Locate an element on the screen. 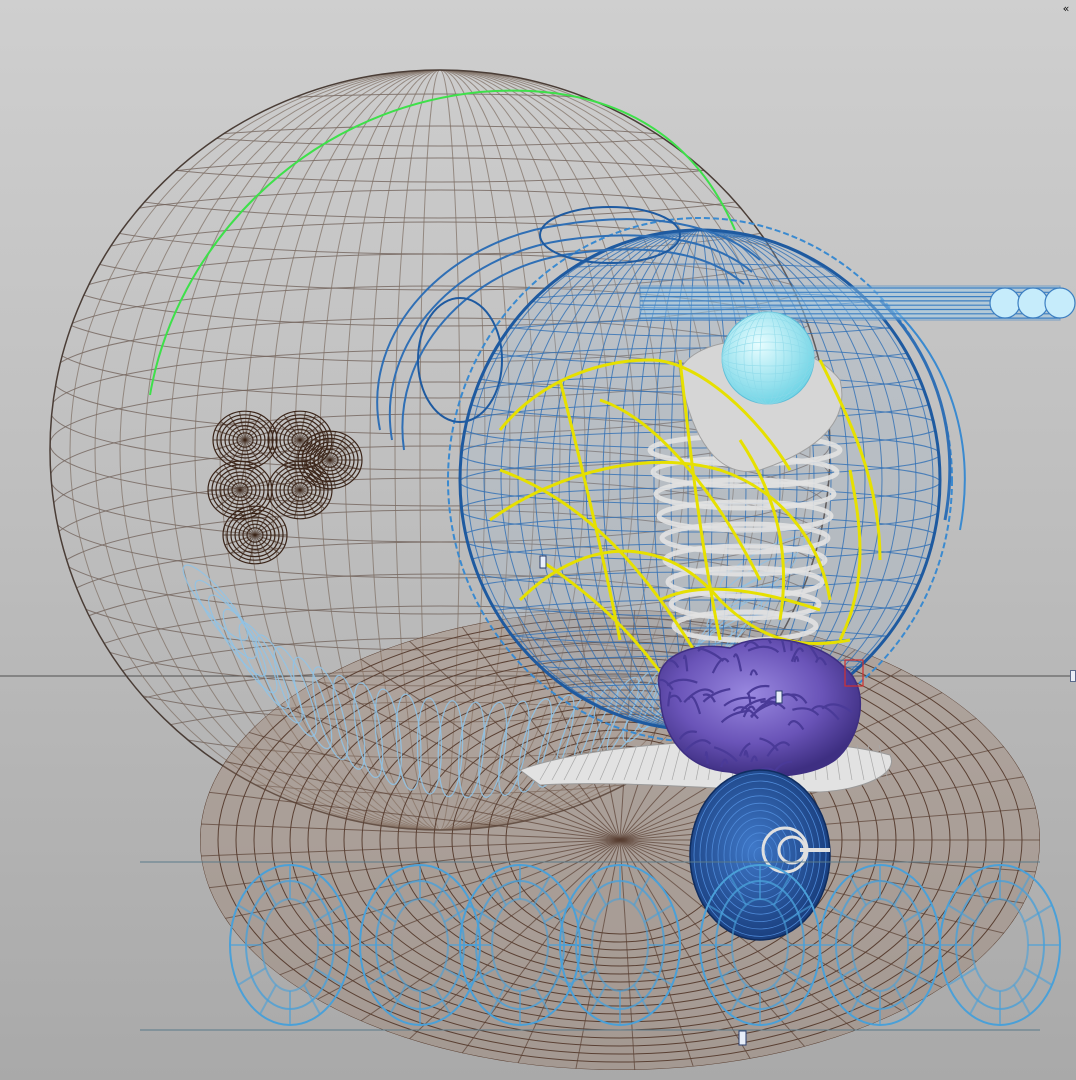  sphere-pivot-marker is located at coordinates (543, 562).